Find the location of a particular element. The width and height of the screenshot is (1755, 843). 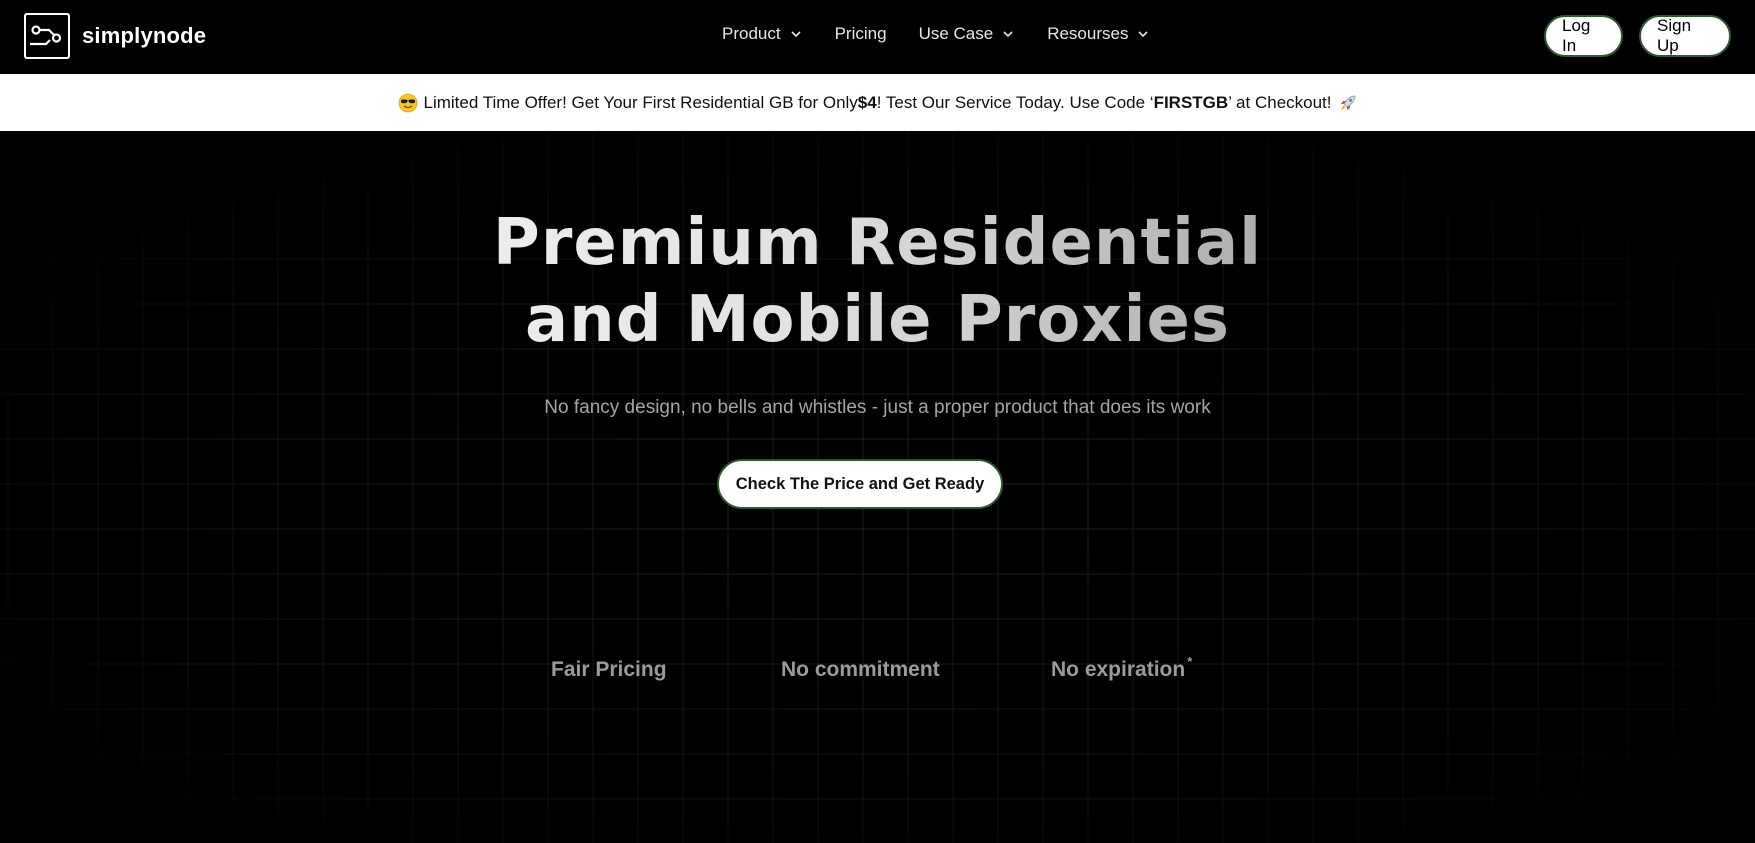

rocket-emoji-icon is located at coordinates (1347, 102).